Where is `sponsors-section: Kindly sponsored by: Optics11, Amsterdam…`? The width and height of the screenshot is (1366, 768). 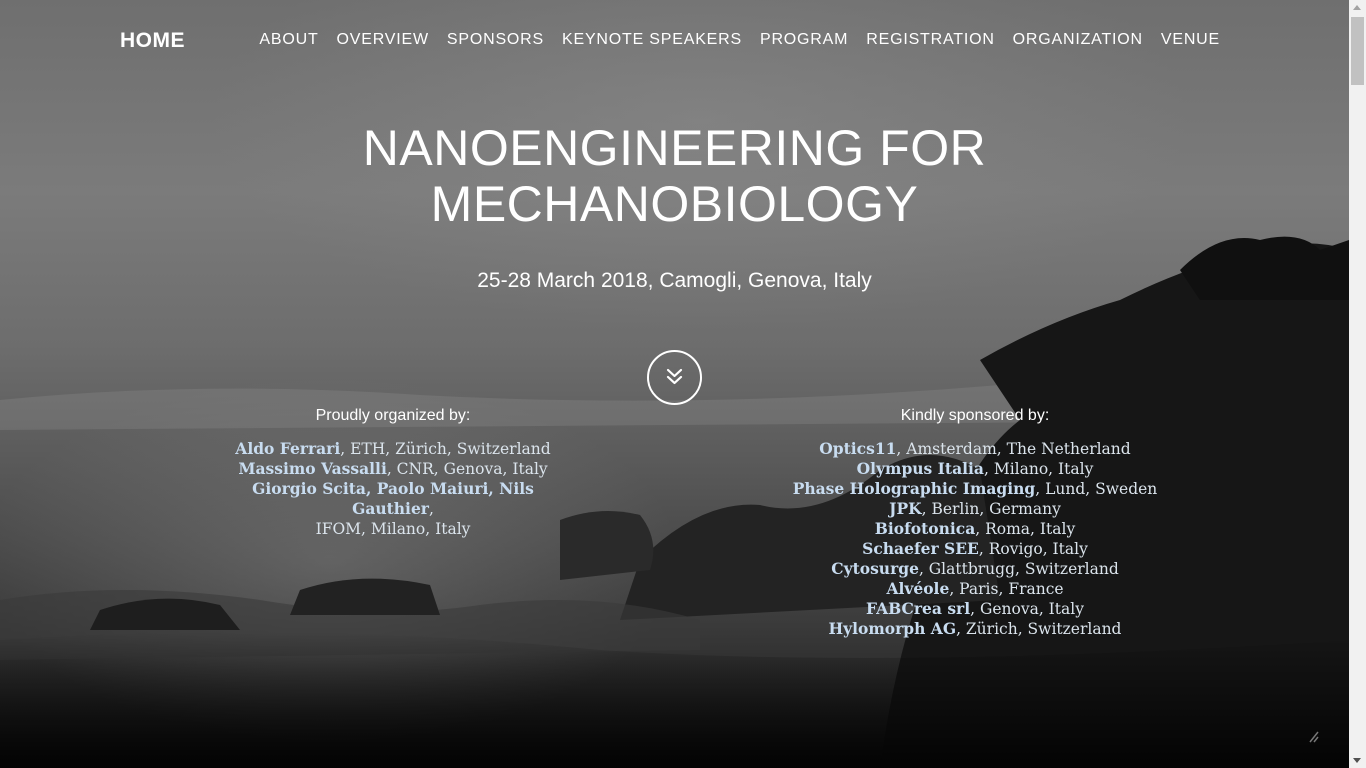 sponsors-section: Kindly sponsored by: Optics11, Amsterdam… is located at coordinates (975, 522).